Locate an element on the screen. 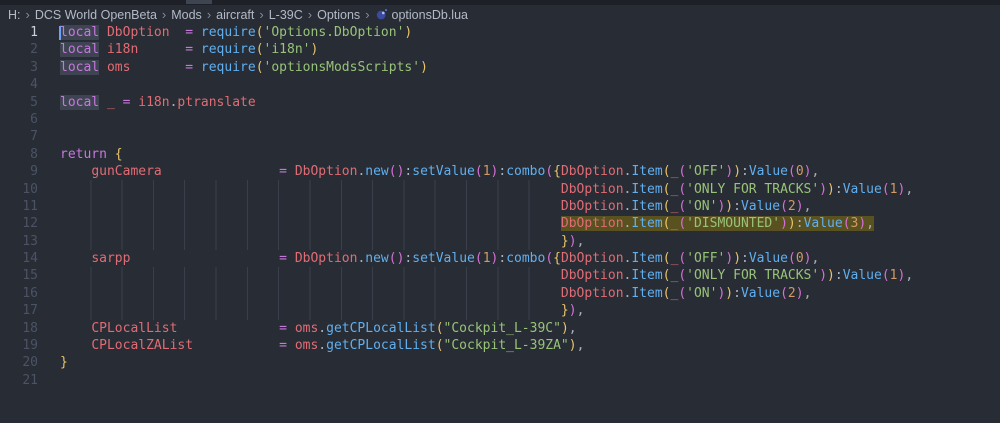  code-line-11: 11 DbOption.Item(_('ON')):Value(2), is located at coordinates (500, 206).